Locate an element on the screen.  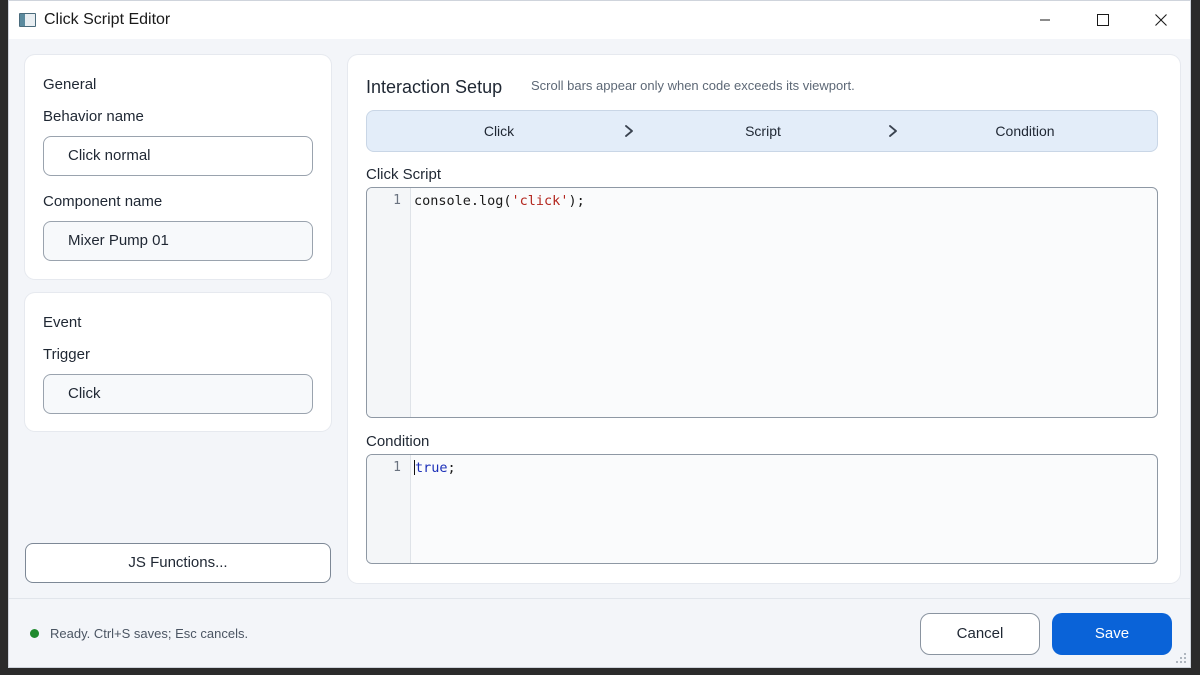
resize-grip-icon is located at coordinates (1181, 658).